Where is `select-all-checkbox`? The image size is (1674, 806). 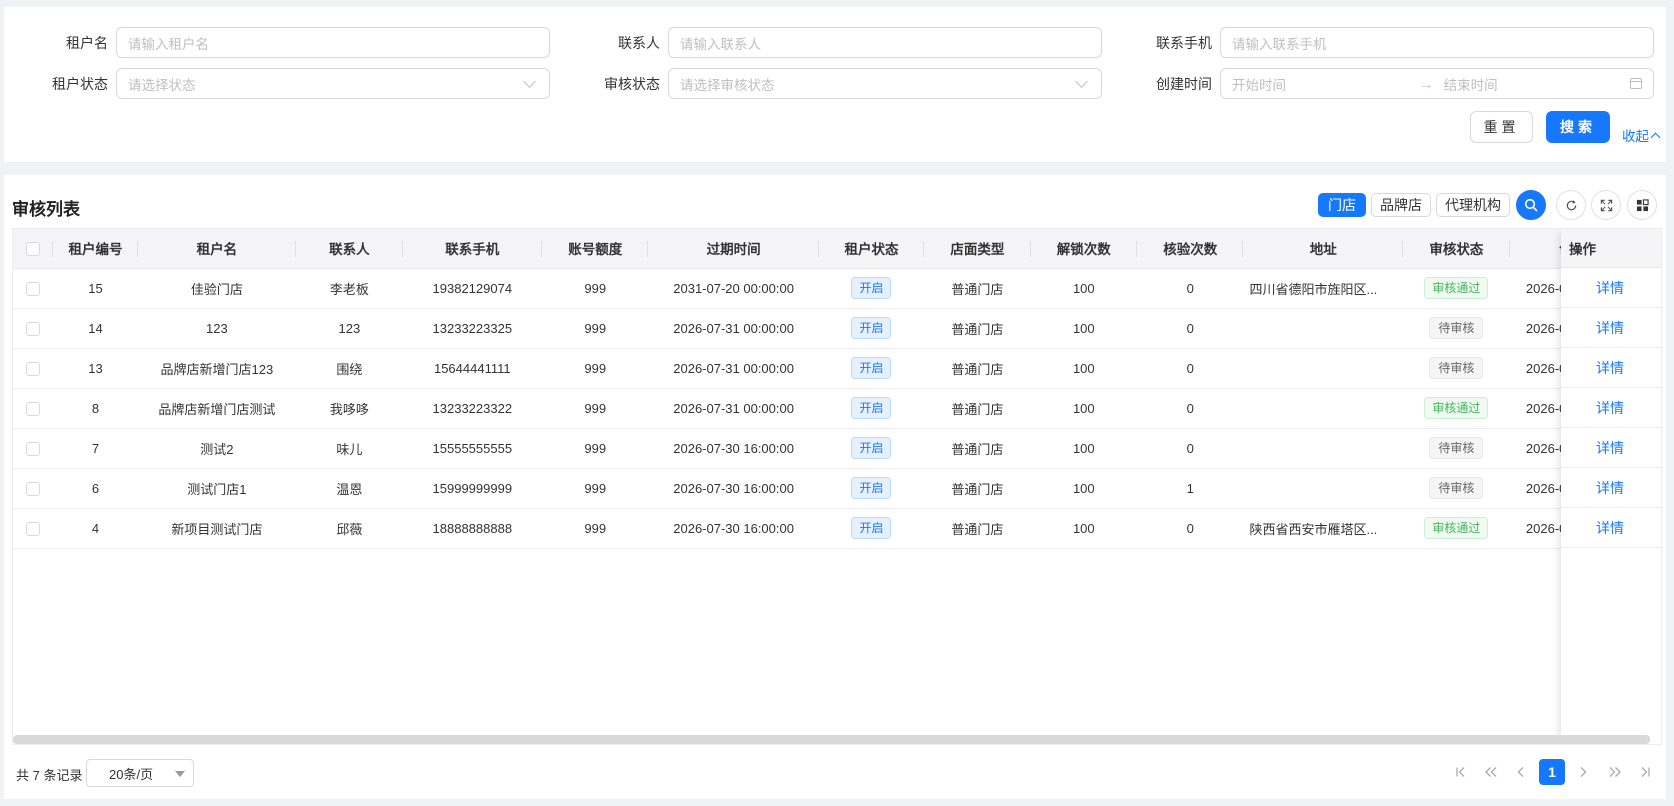 select-all-checkbox is located at coordinates (33, 248).